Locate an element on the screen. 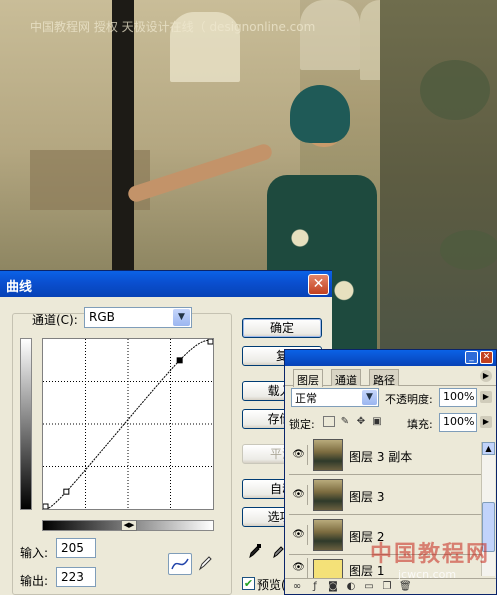 This screenshot has width=497, height=595. layers-bottom-toolbar: ∞ ƒ ◙ ◐ ▭ ❐ 🗑 is located at coordinates (390, 586).